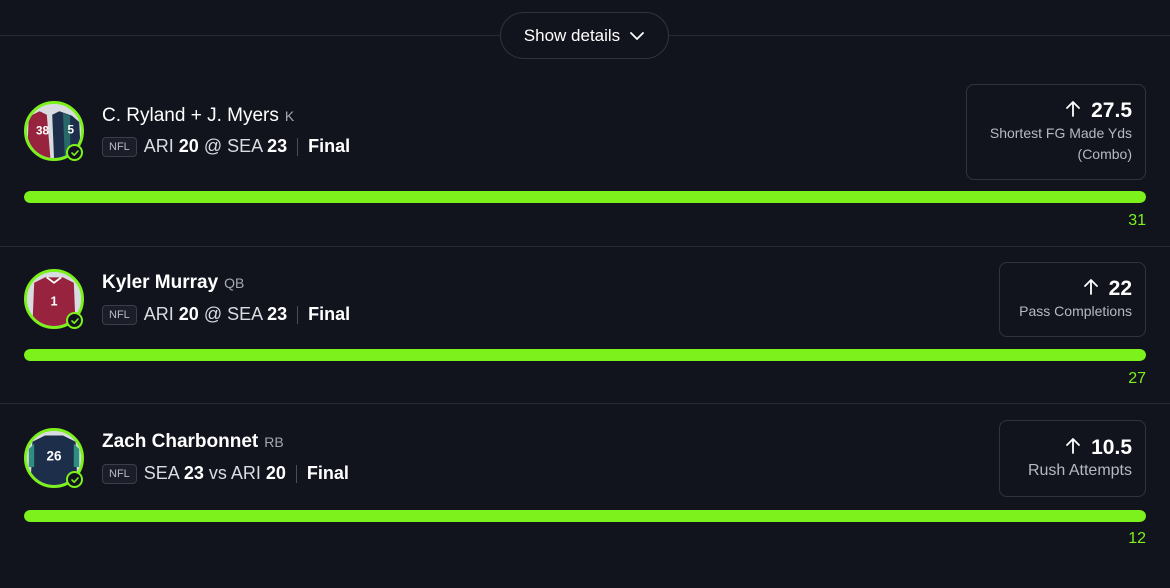 This screenshot has width=1170, height=588. What do you see at coordinates (1079, 470) in the screenshot?
I see `stat-label: Rush Attempts` at bounding box center [1079, 470].